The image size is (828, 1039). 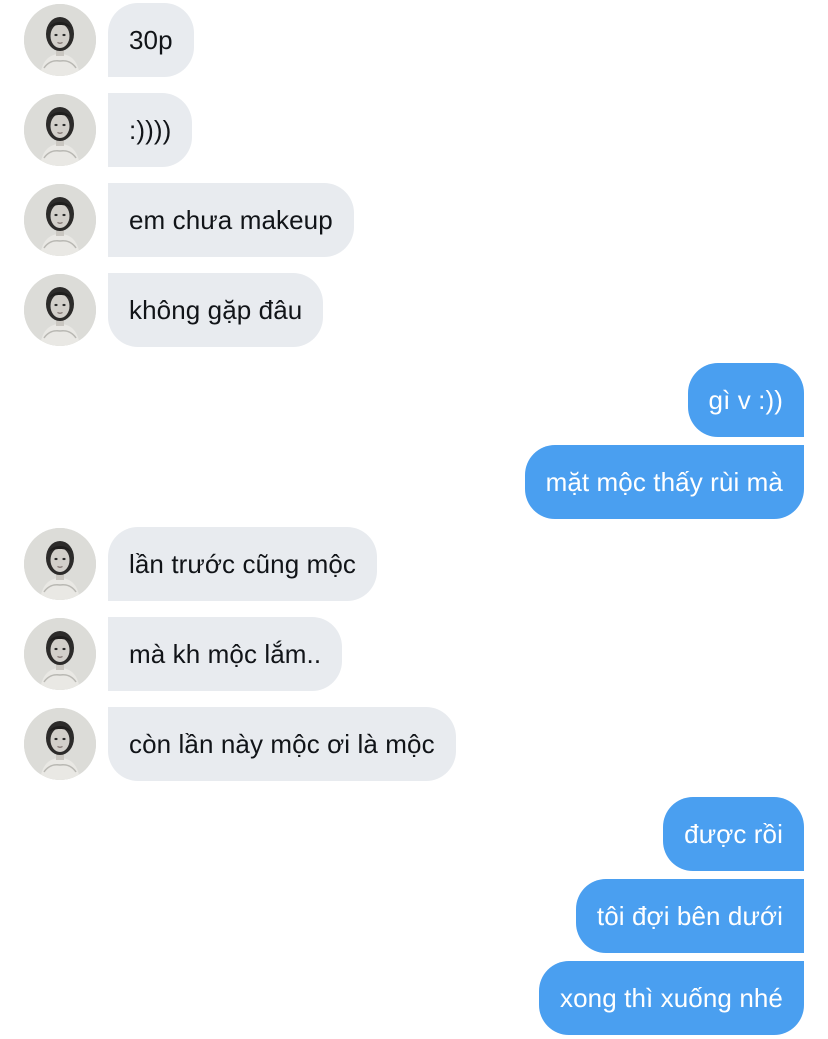 What do you see at coordinates (414, 654) in the screenshot?
I see `incoming-message: mà kh mộc lắm..` at bounding box center [414, 654].